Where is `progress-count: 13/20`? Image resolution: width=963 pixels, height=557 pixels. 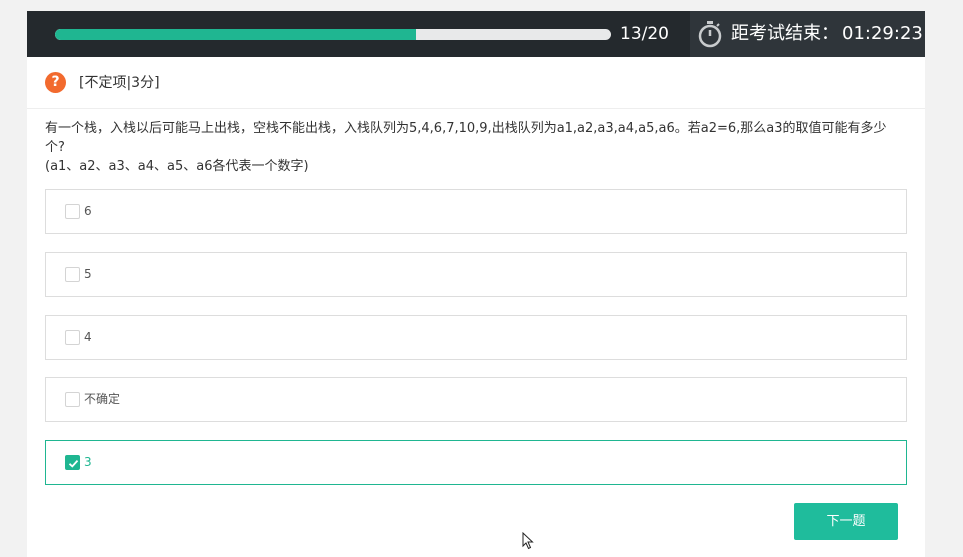
progress-count: 13/20 is located at coordinates (644, 34).